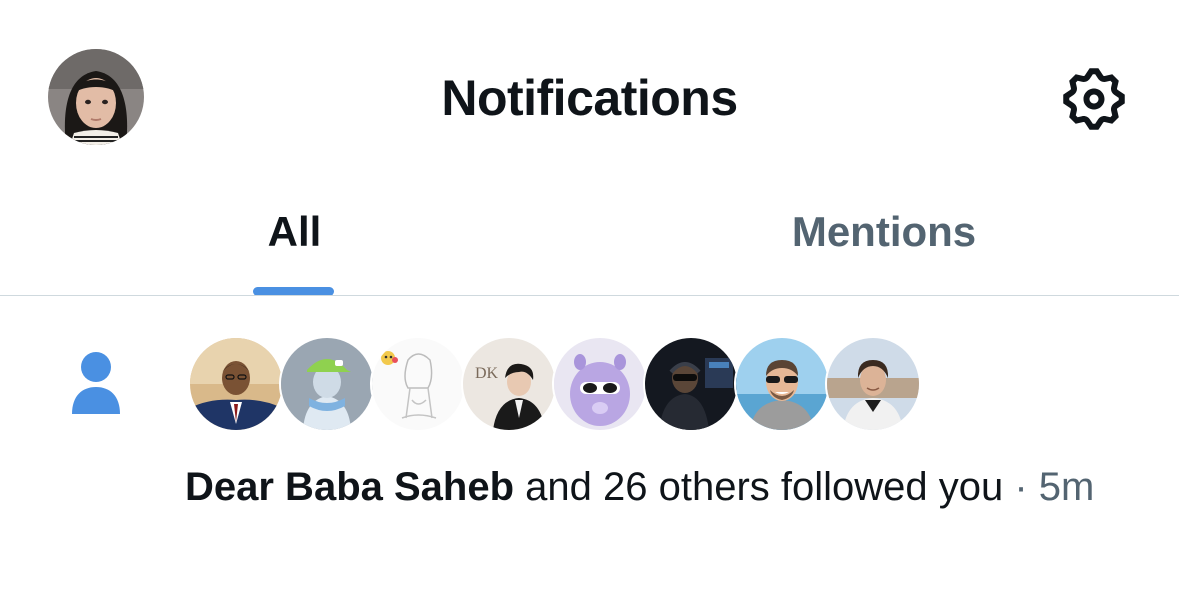 Image resolution: width=1179 pixels, height=589 pixels. I want to click on gear-icon, so click(1094, 99).